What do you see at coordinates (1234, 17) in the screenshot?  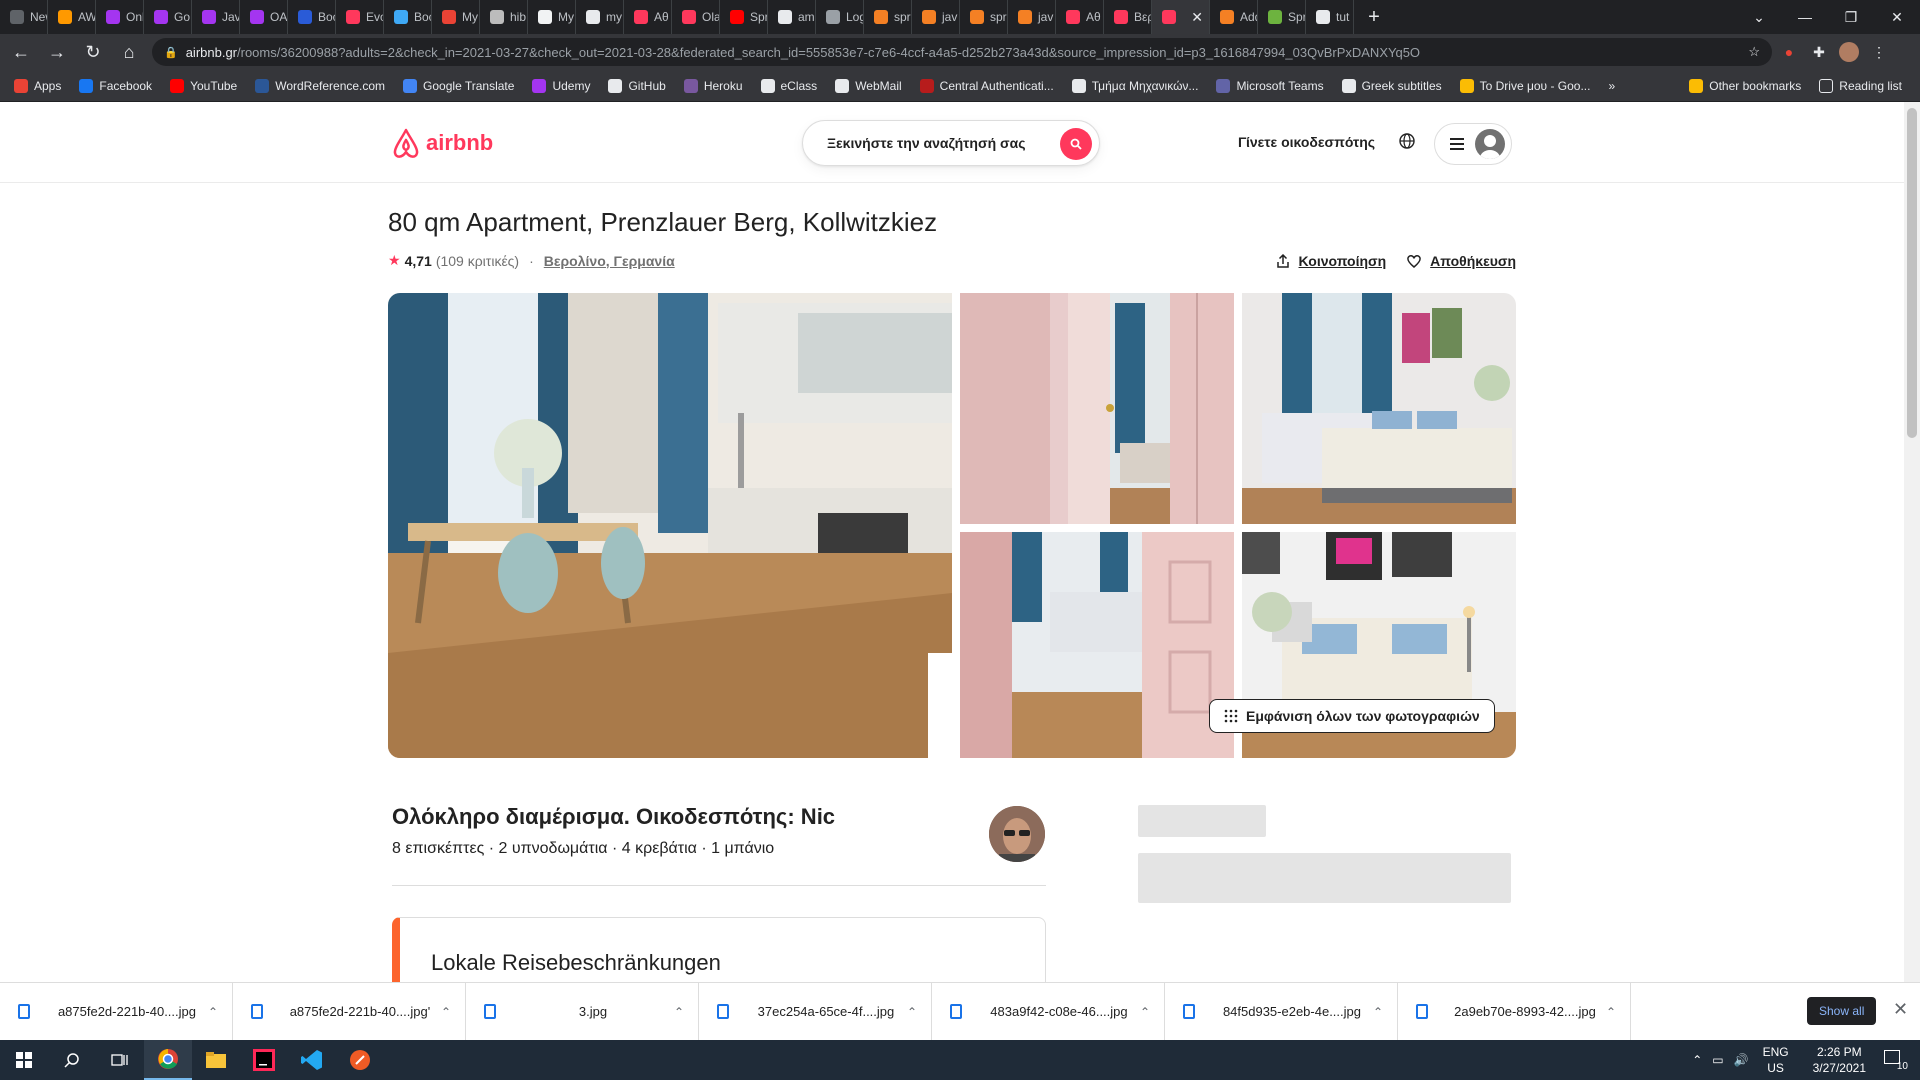 I see `browser-tab: Add` at bounding box center [1234, 17].